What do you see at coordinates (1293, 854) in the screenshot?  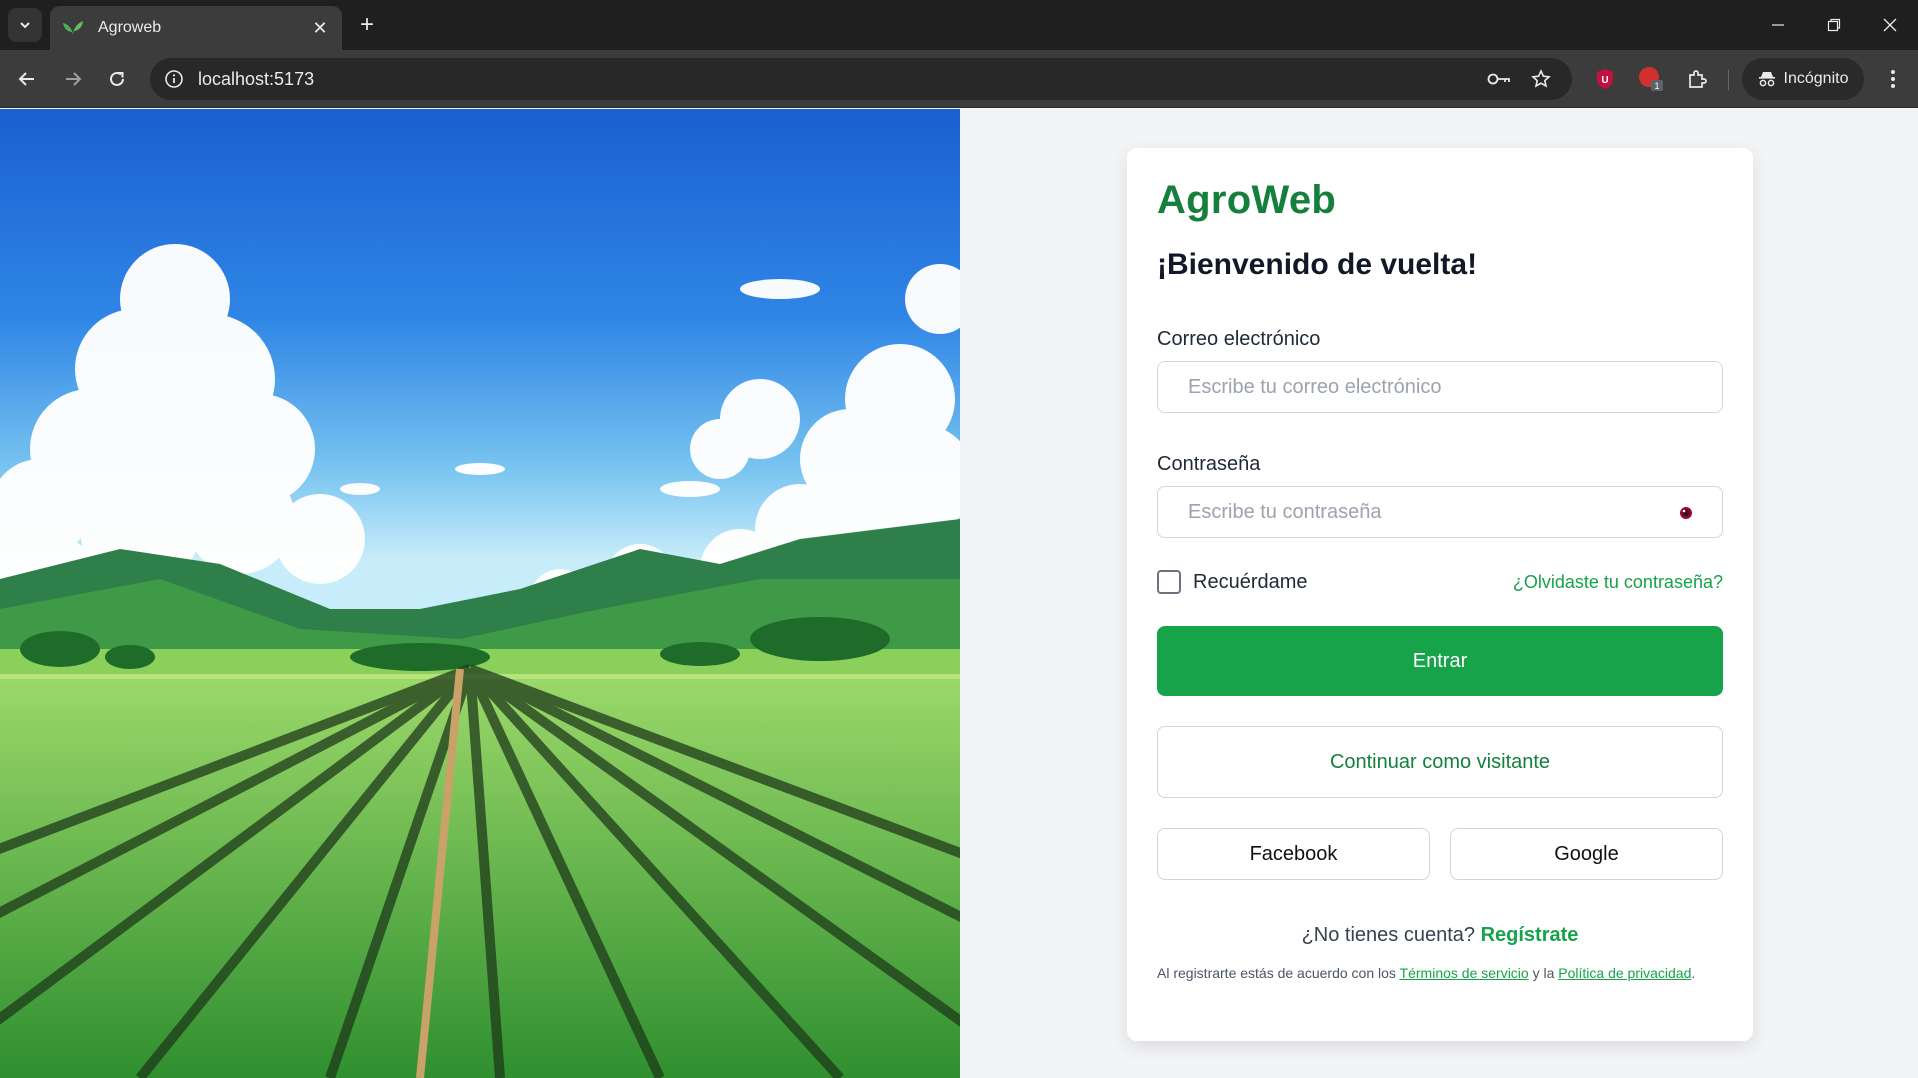 I see `facebook-button: Facebook` at bounding box center [1293, 854].